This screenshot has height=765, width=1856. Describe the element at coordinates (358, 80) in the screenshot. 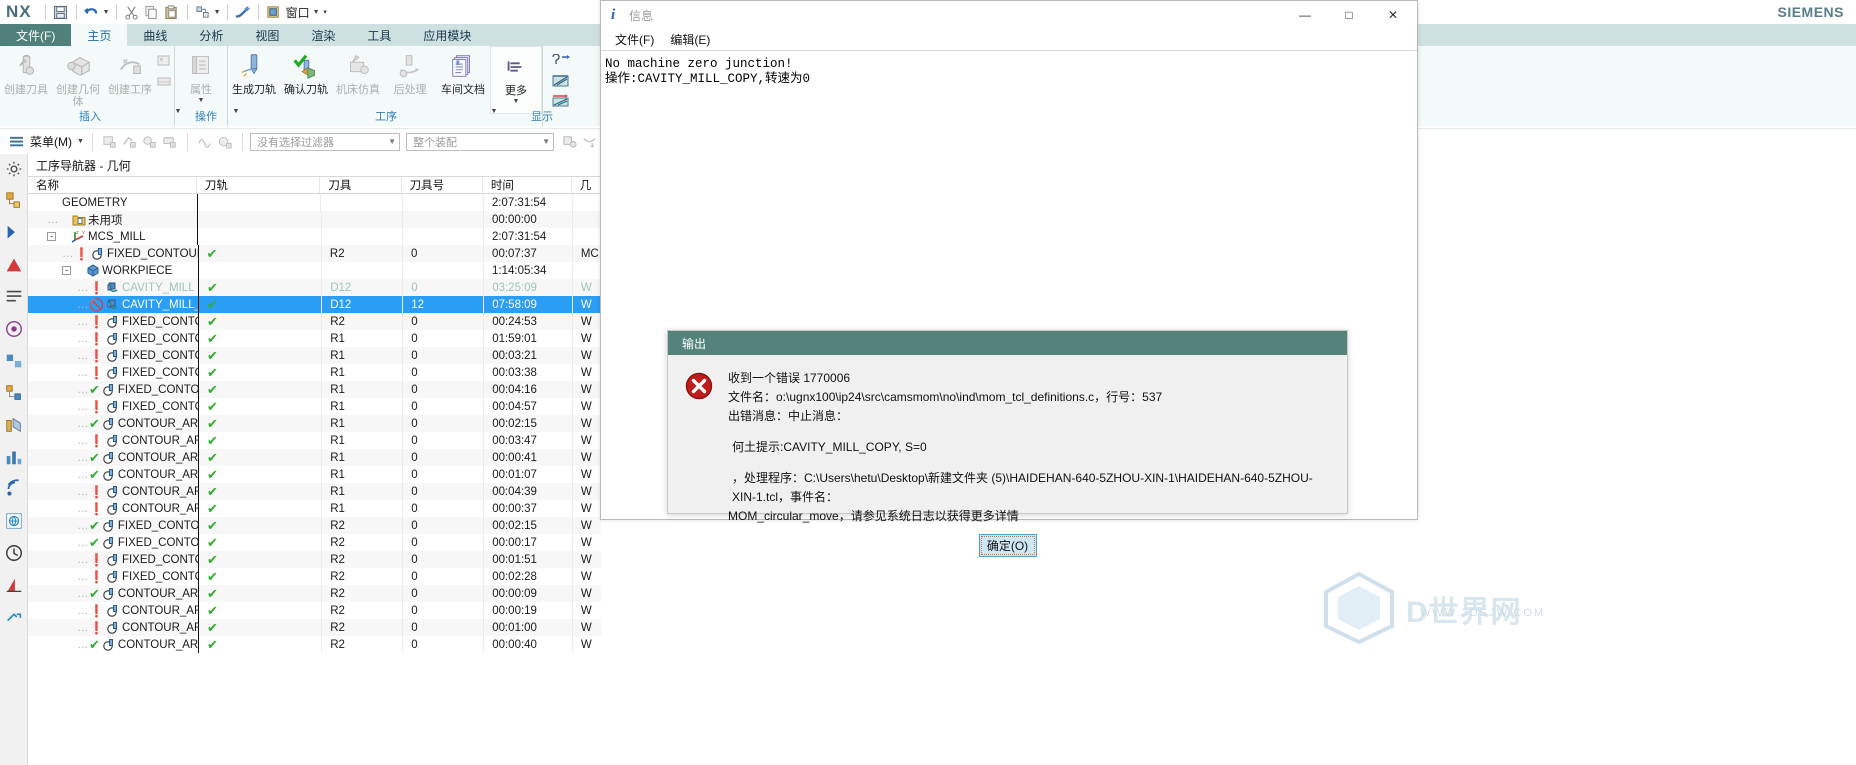

I see `ribbon-machine-simulation: 机床仿真` at that location.